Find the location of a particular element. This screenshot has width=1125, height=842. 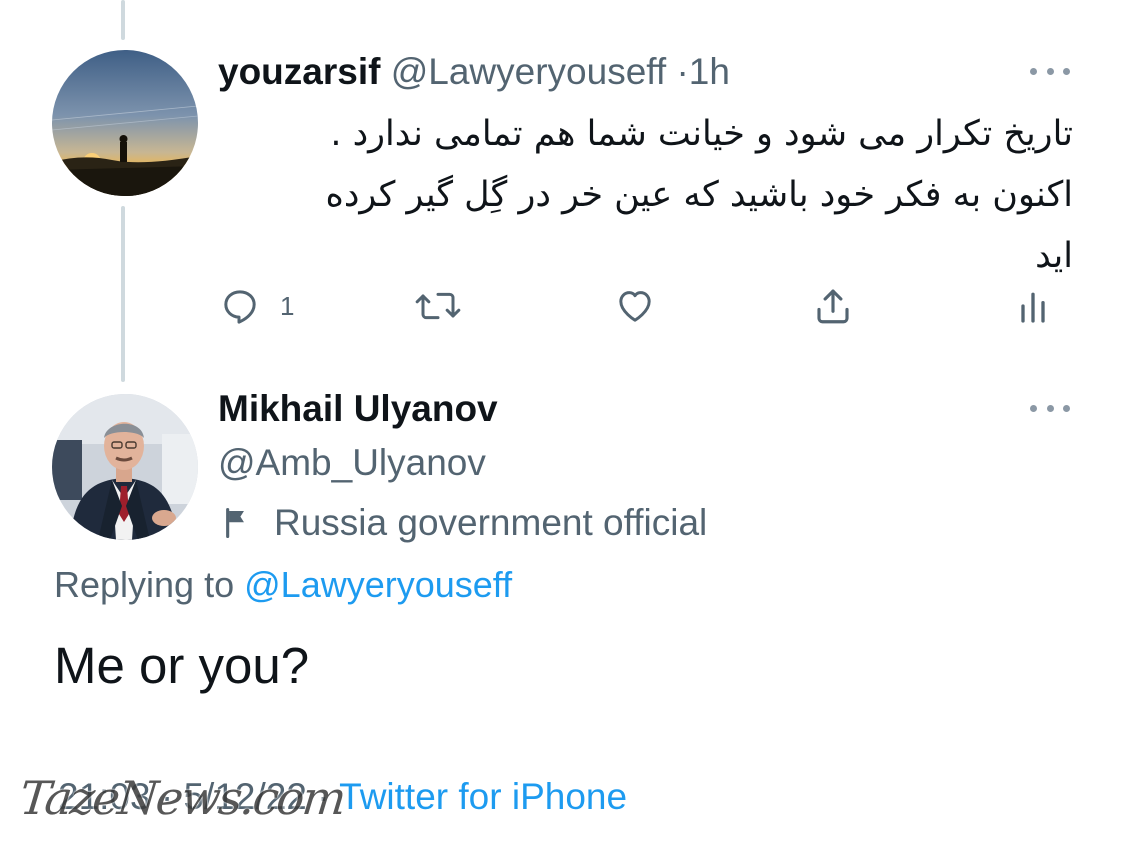

parent-tweet-header: youzarsif @Lawyeryouseff ·1h is located at coordinates (474, 72).